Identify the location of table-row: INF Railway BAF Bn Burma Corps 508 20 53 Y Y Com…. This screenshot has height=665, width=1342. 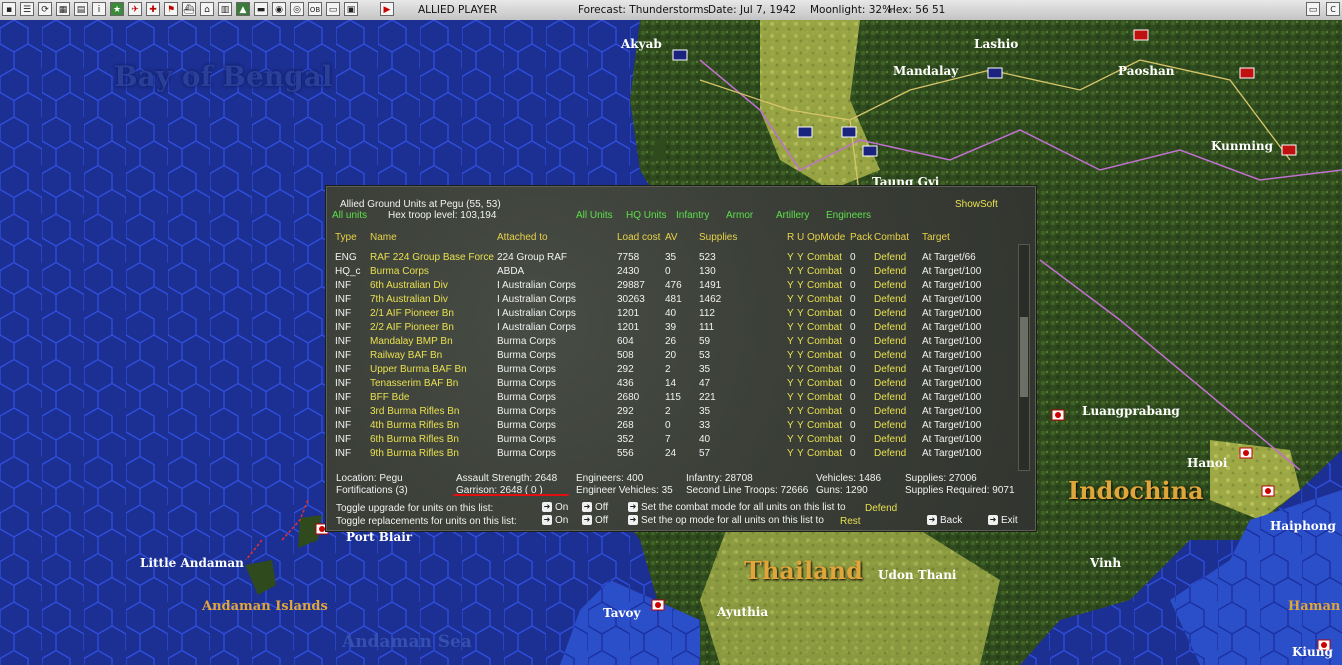
(671, 357).